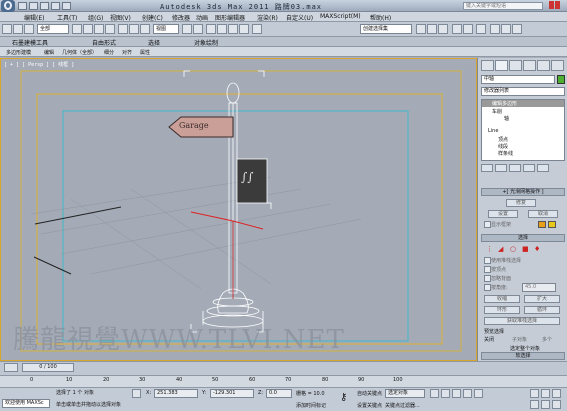  What do you see at coordinates (519, 339) in the screenshot?
I see `preview-subobject-radio: 子对象` at bounding box center [519, 339].